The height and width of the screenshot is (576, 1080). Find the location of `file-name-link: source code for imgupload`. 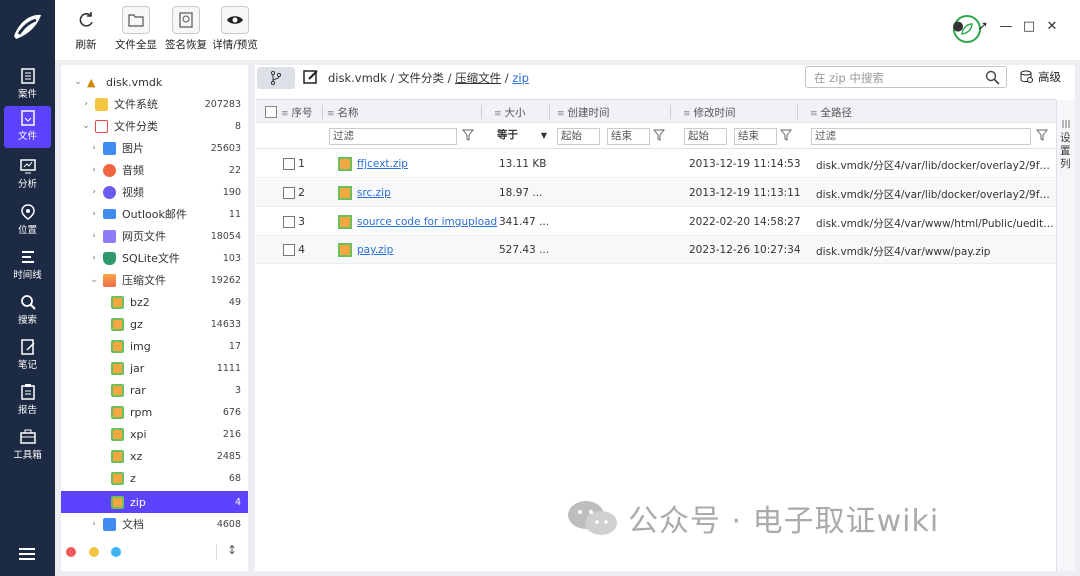

file-name-link: source code for imgupload is located at coordinates (427, 222).